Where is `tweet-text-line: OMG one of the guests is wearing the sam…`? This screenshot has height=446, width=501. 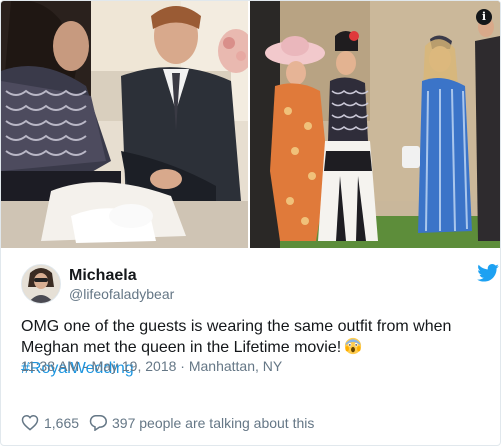 tweet-text-line: OMG one of the guests is wearing the sam… is located at coordinates (236, 326).